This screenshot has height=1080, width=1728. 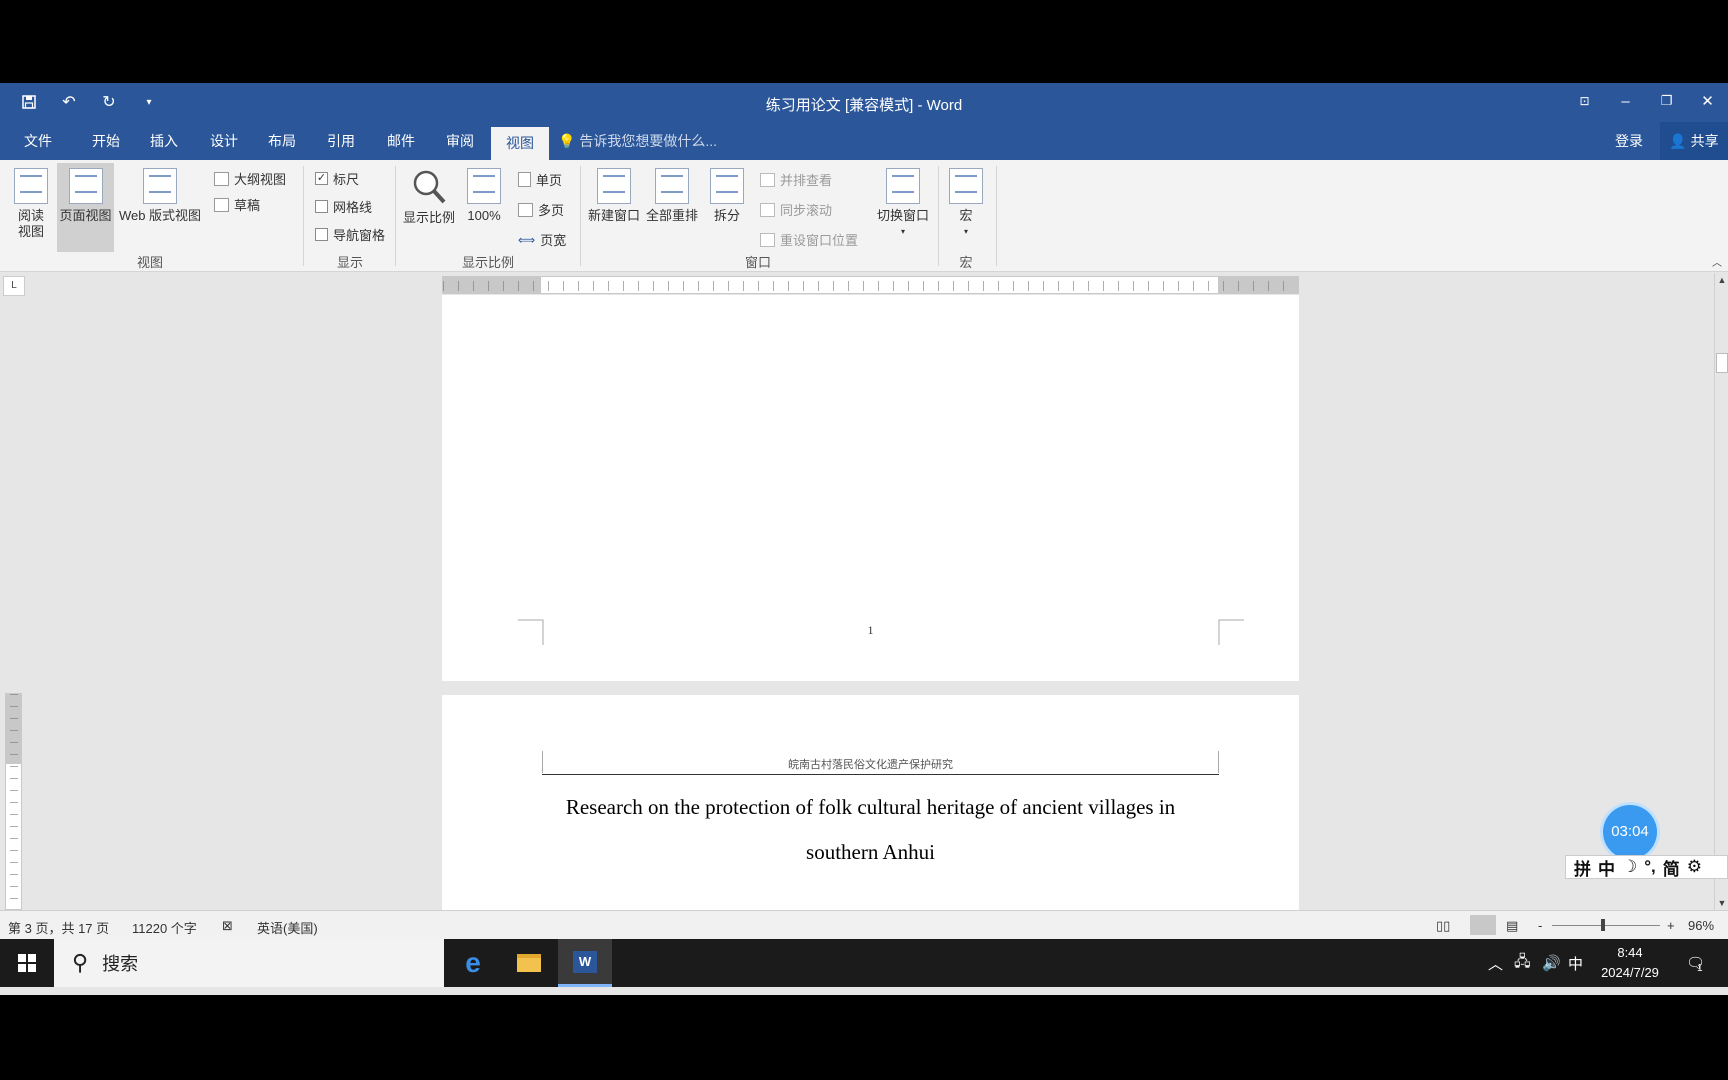 What do you see at coordinates (250, 178) in the screenshot?
I see `outline-button: 大纲视图` at bounding box center [250, 178].